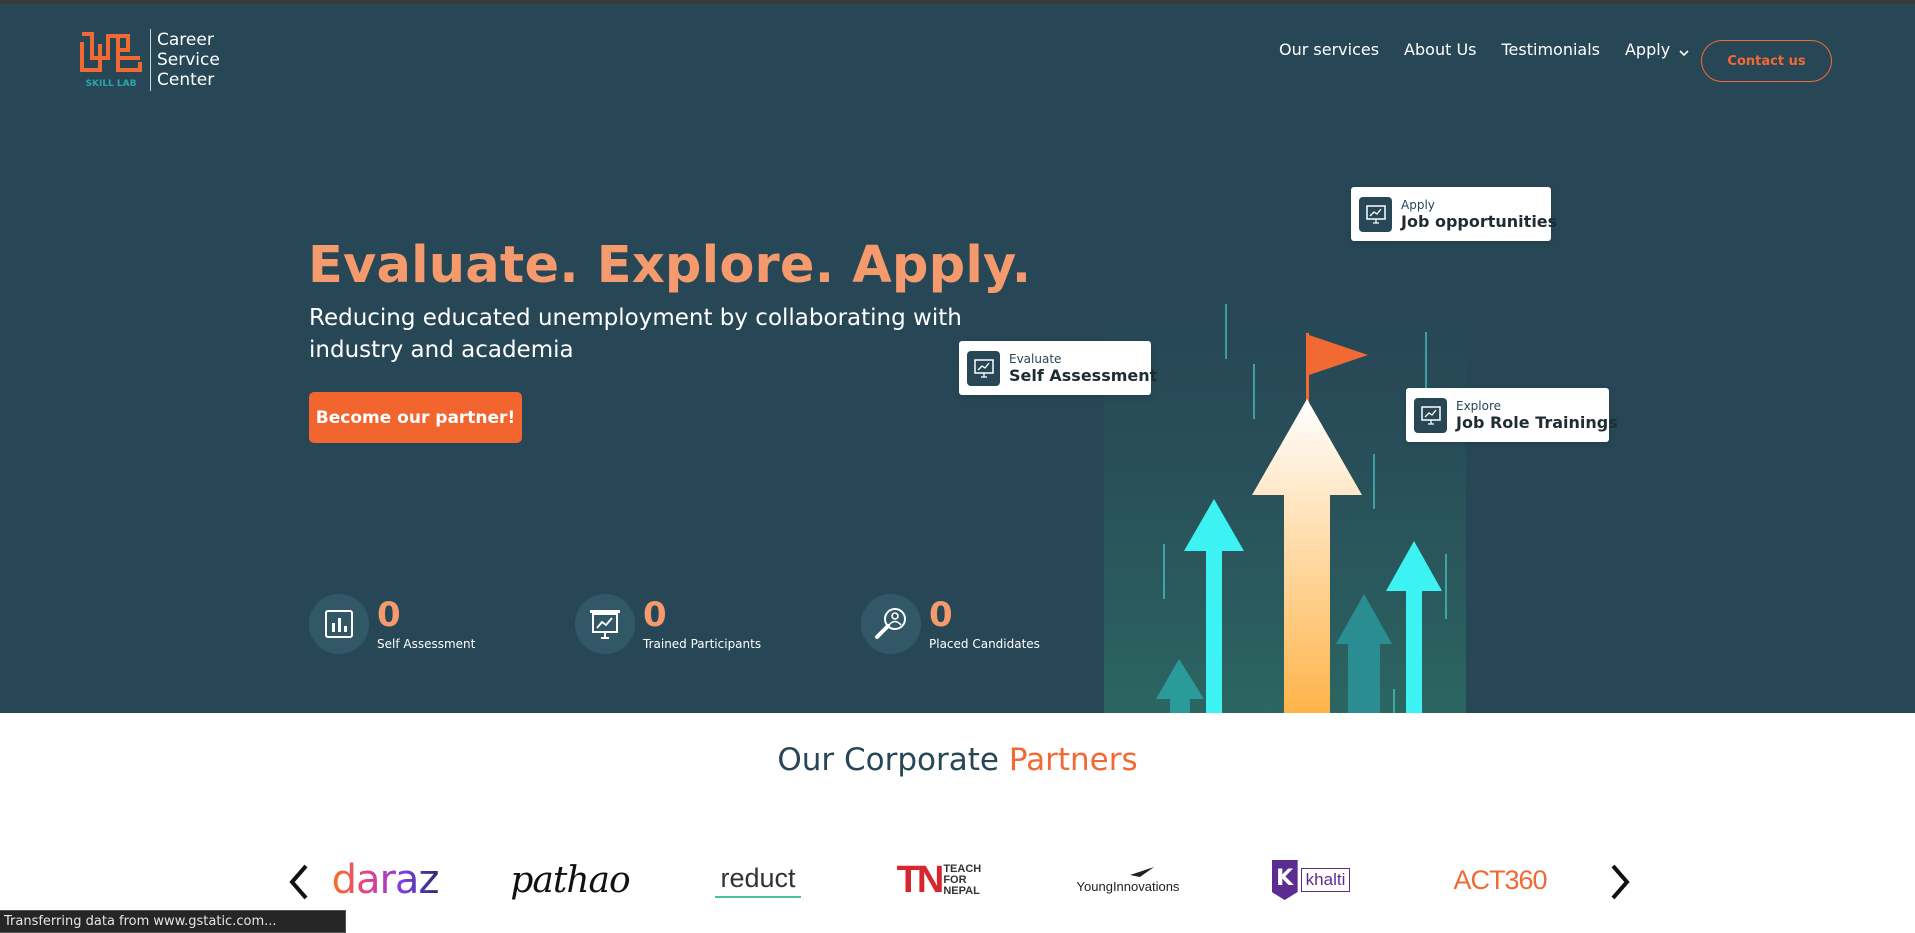 Image resolution: width=1915 pixels, height=933 pixels. Describe the element at coordinates (668, 624) in the screenshot. I see `stat-trained-participants: 0 Trained Participants` at that location.